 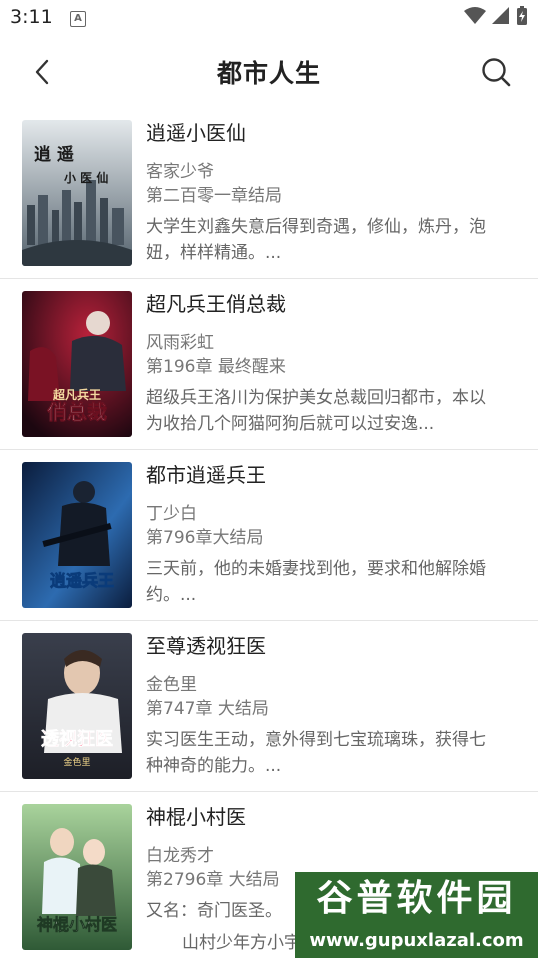 I want to click on status-time: 3:11, so click(x=31, y=17).